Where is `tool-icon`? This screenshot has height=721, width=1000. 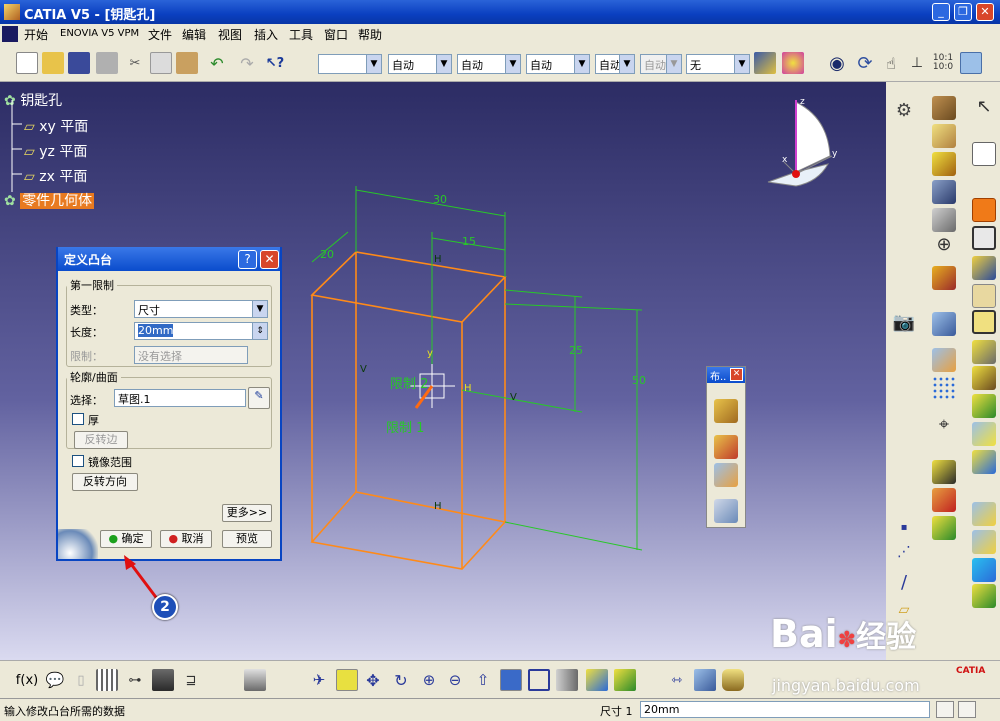
tool-icon is located at coordinates (984, 268).